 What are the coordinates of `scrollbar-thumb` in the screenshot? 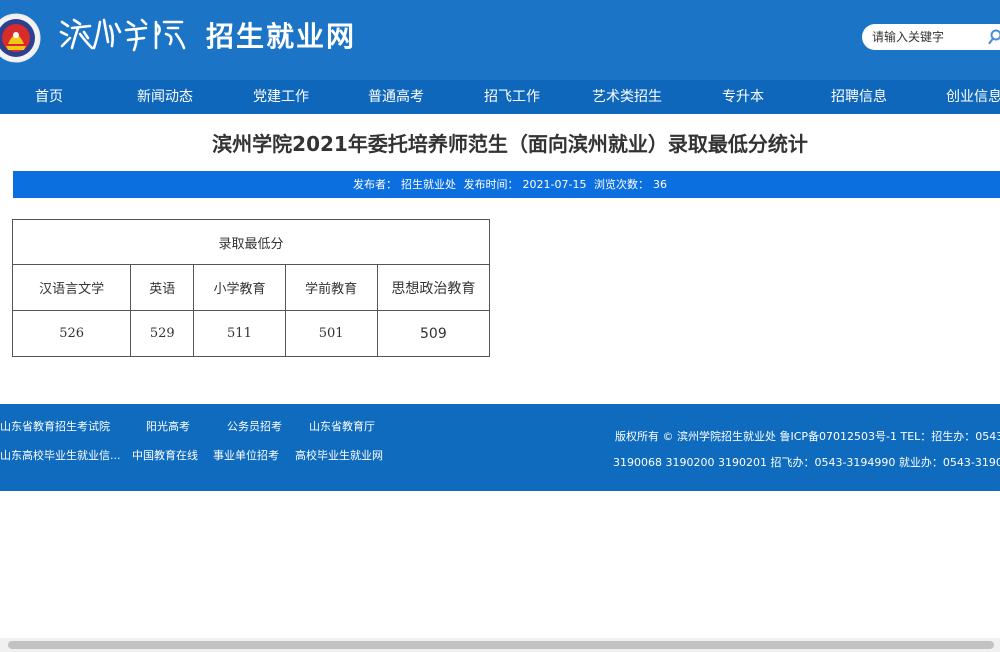 It's located at (501, 645).